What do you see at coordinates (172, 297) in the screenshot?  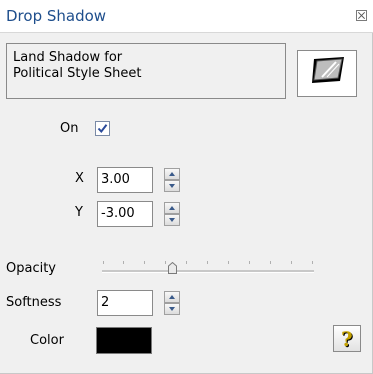 I see `softness-spin-up-icon` at bounding box center [172, 297].